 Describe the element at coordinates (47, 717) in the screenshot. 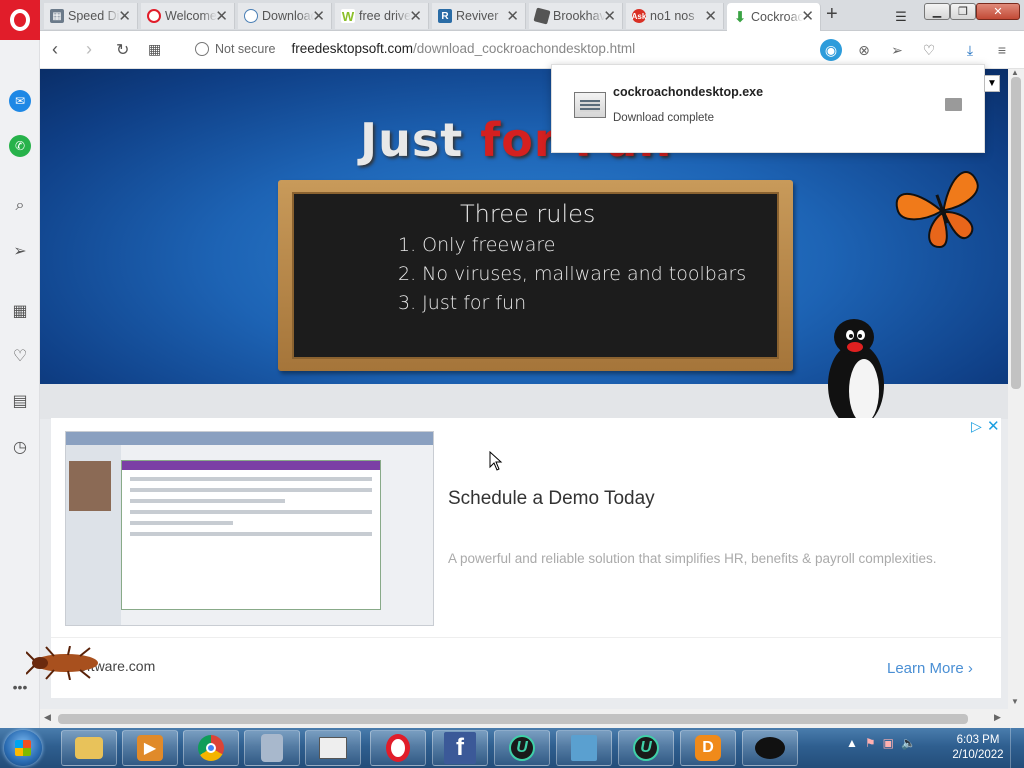

I see `scroll-left-icon: ◀` at that location.